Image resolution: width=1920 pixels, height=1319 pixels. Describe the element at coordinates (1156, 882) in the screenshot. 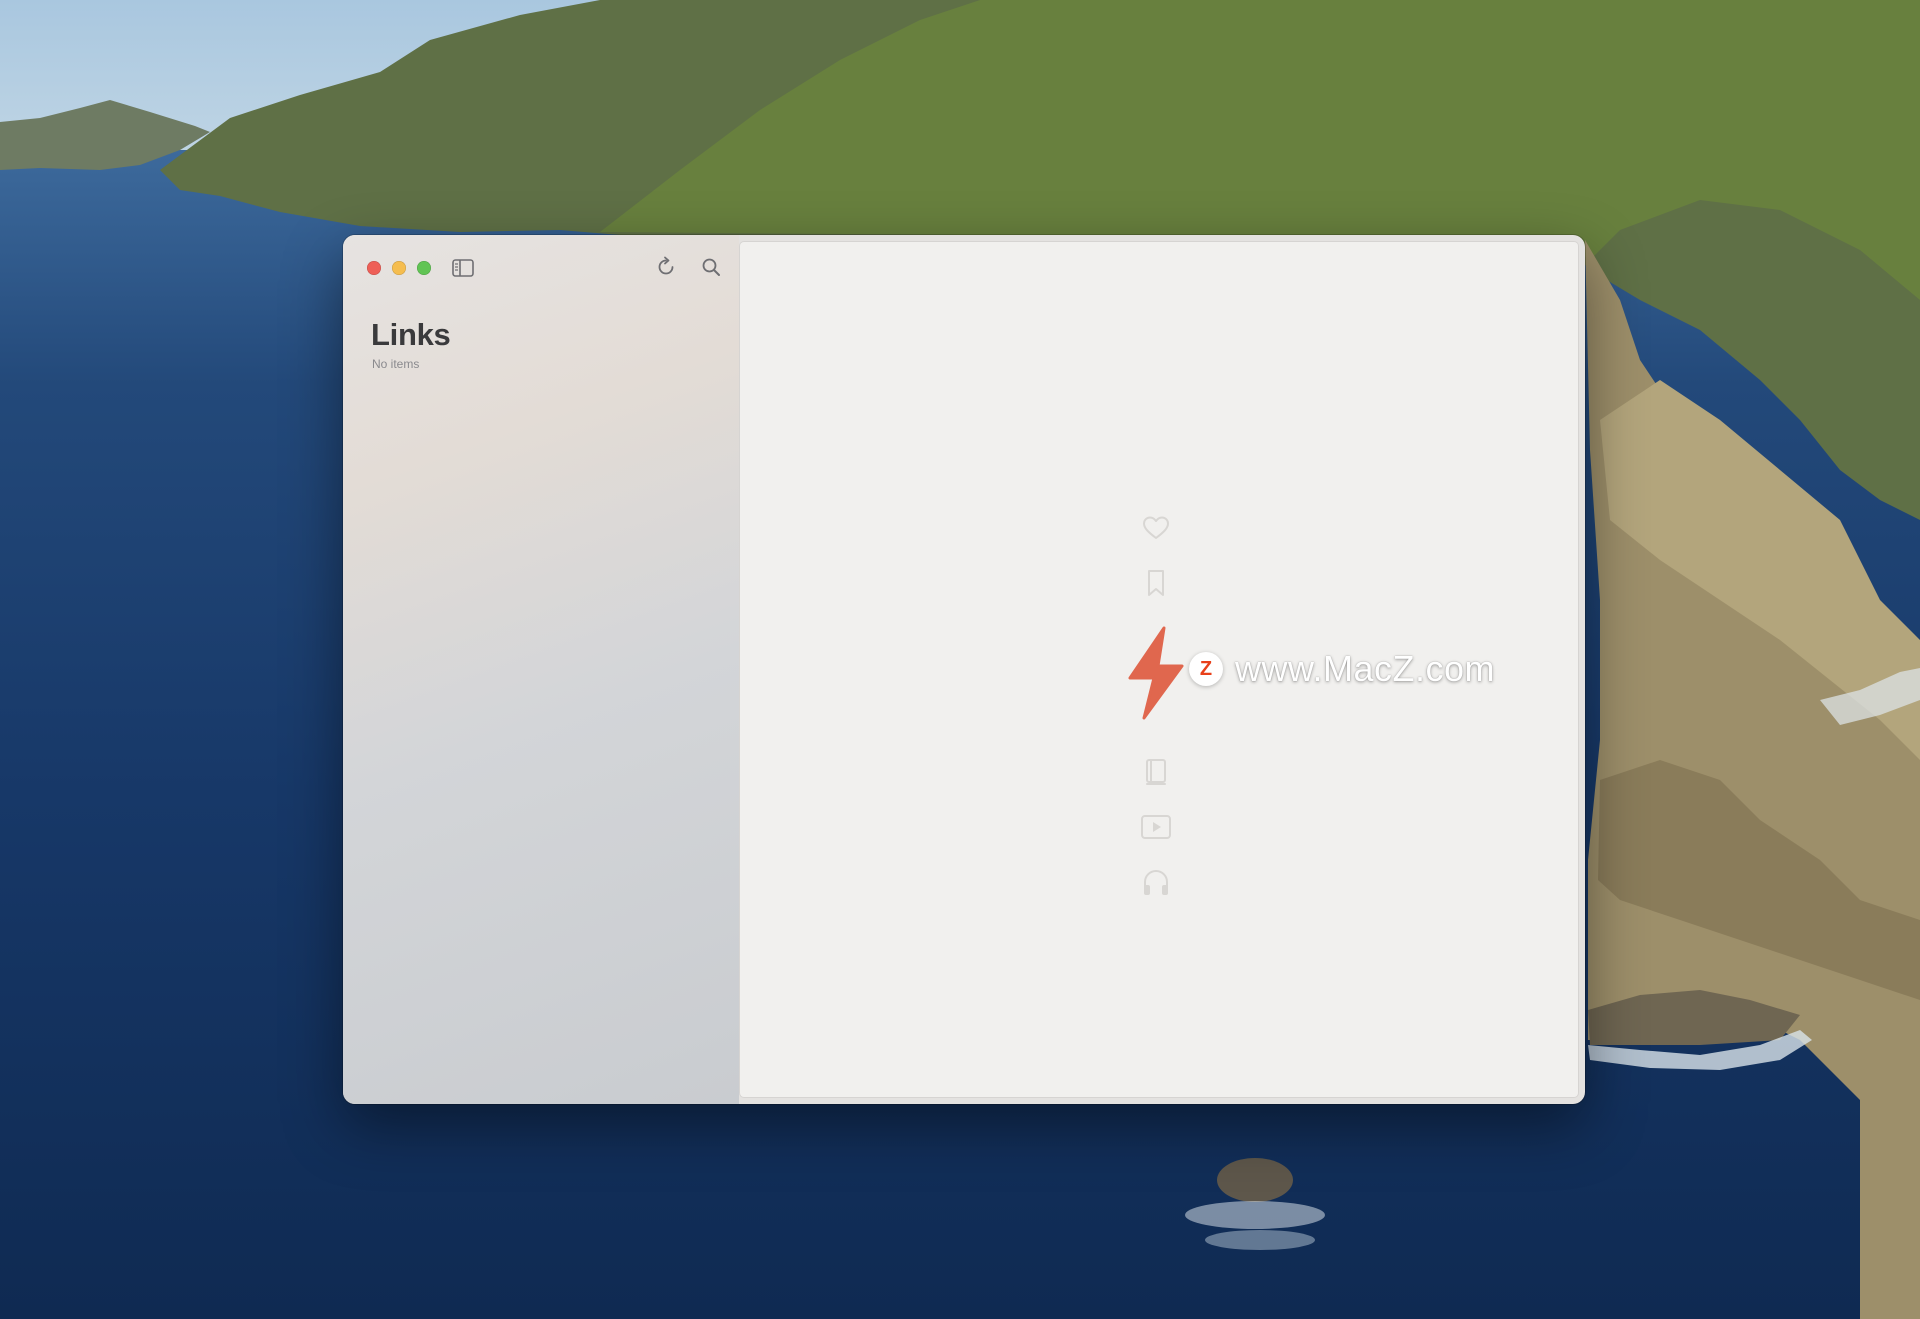

I see `headphones-icon` at that location.